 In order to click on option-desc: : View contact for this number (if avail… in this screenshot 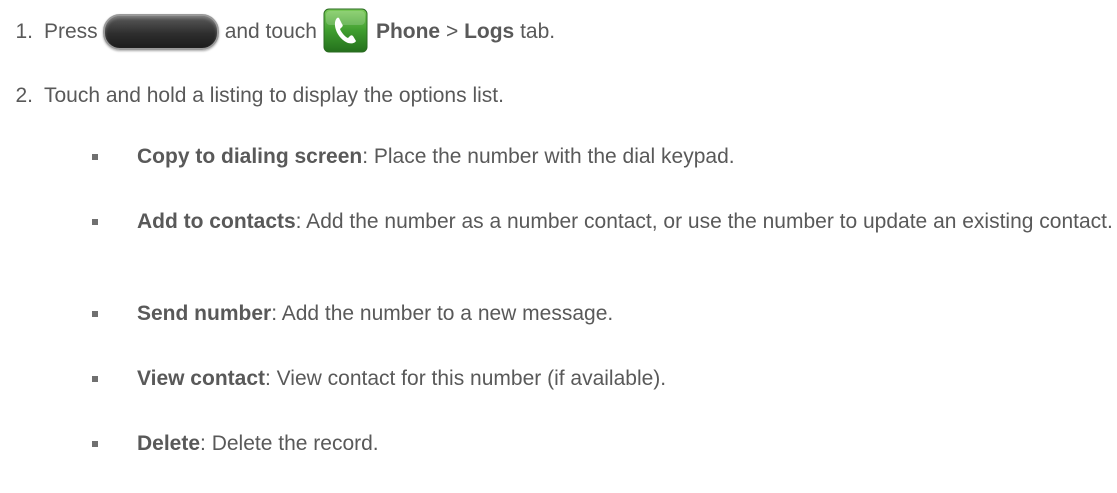, I will do `click(466, 378)`.